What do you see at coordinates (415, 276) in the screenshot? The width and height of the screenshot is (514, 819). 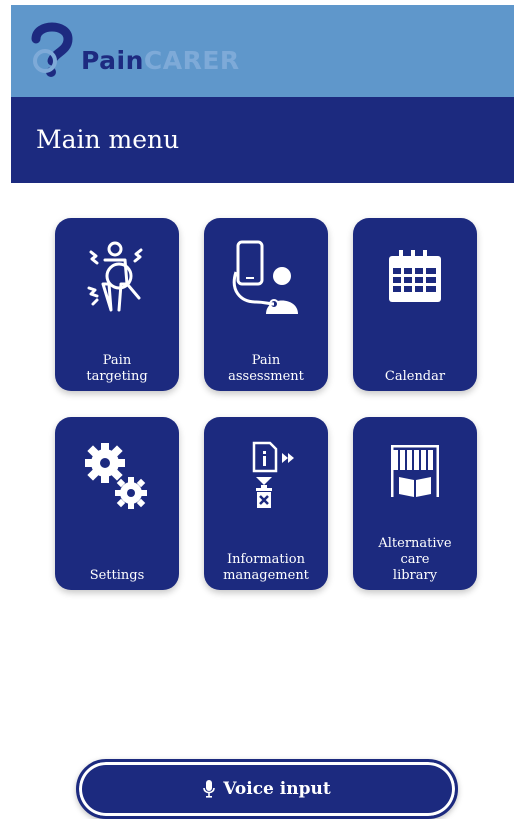 I see `calendar-icon` at bounding box center [415, 276].